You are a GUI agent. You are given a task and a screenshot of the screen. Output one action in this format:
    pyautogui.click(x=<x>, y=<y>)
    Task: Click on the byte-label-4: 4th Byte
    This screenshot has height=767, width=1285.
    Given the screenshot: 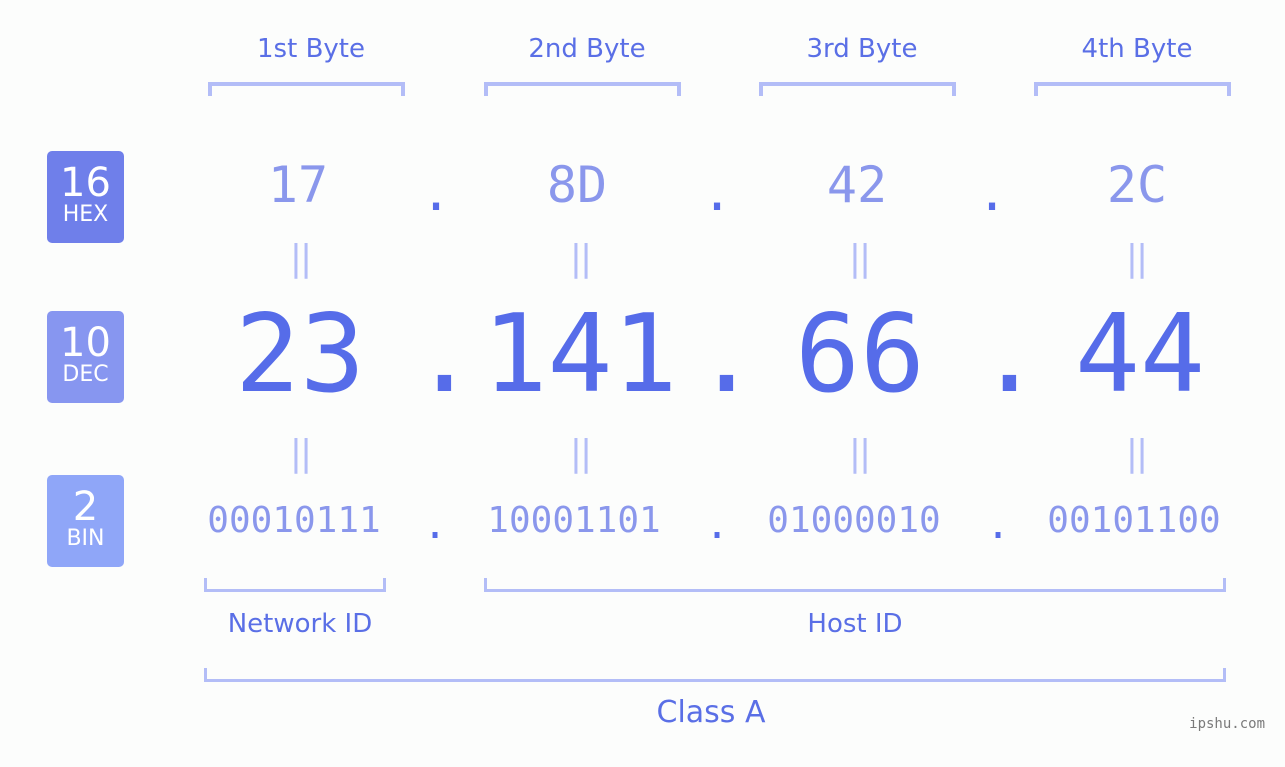 What is the action you would take?
    pyautogui.click(x=1137, y=49)
    